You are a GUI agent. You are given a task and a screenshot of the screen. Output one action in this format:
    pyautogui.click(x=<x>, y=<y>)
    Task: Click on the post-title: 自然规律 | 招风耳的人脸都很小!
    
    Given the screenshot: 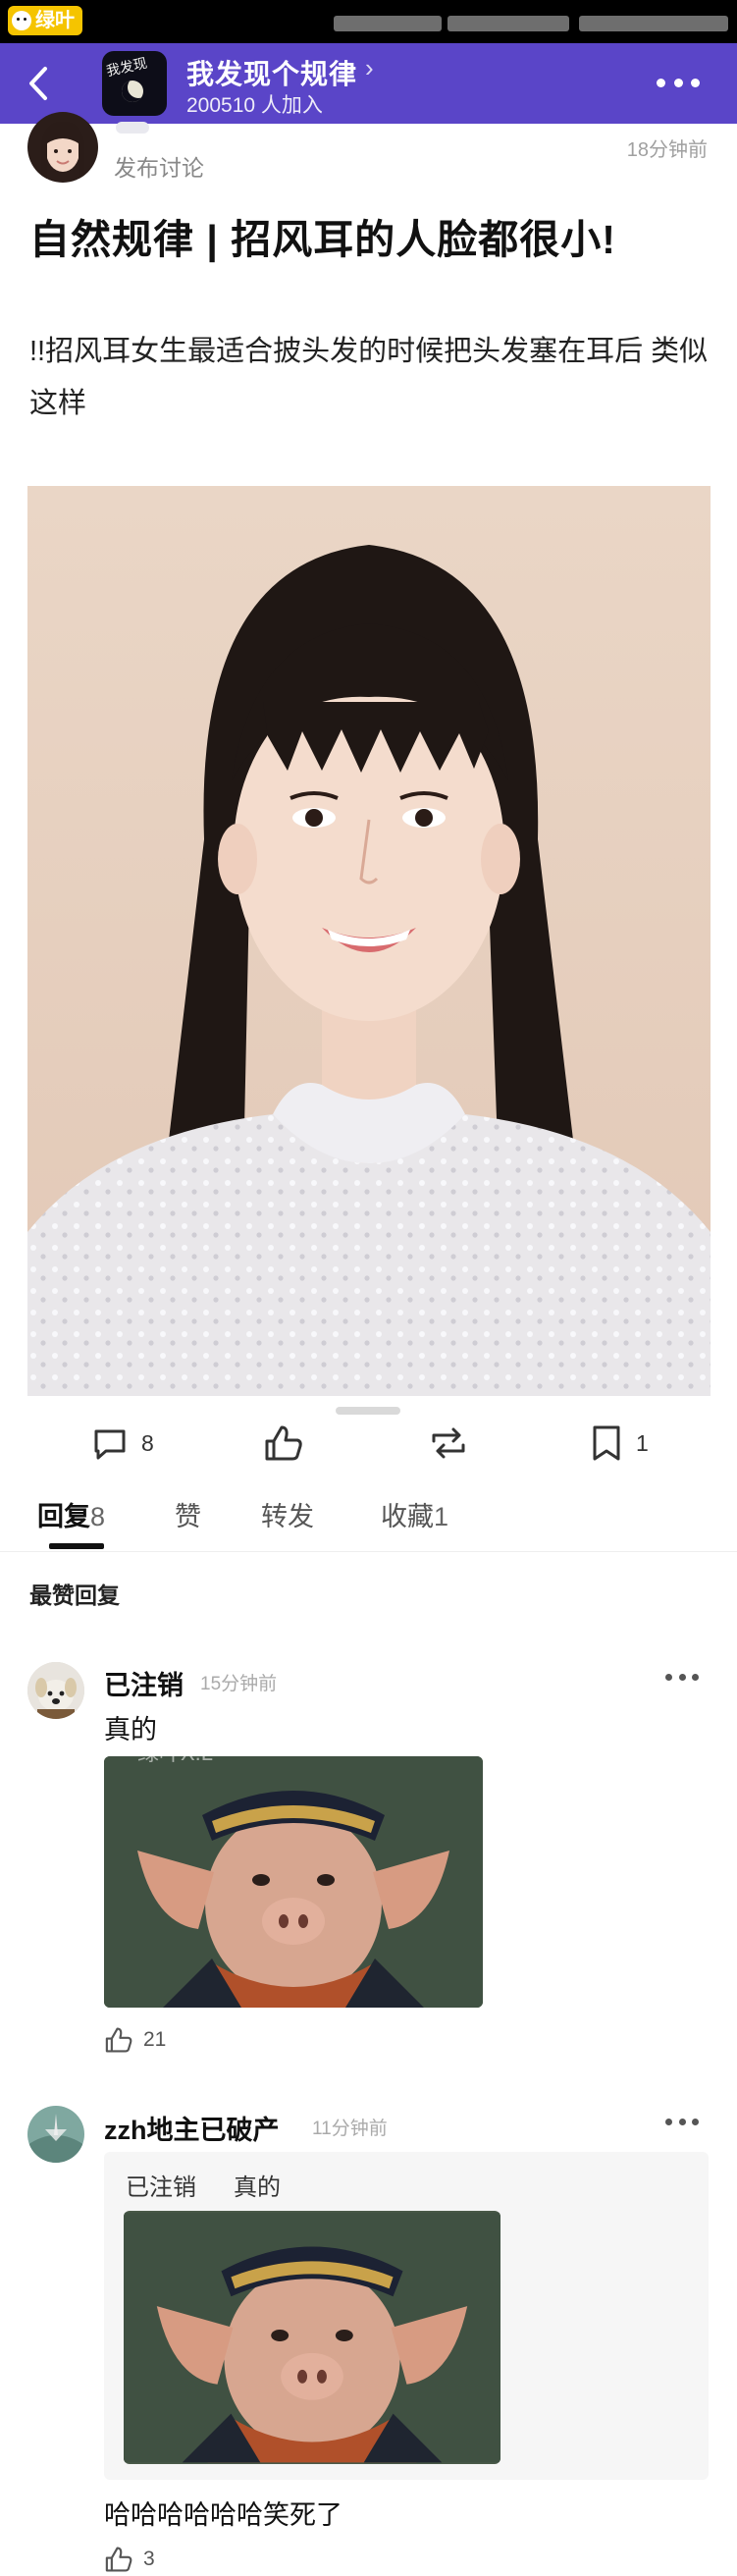 What is the action you would take?
    pyautogui.click(x=322, y=239)
    